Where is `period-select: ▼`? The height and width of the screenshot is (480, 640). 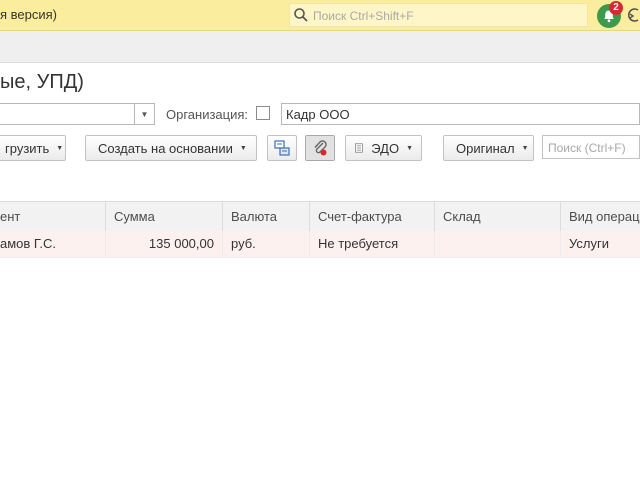 period-select: ▼ is located at coordinates (77, 114).